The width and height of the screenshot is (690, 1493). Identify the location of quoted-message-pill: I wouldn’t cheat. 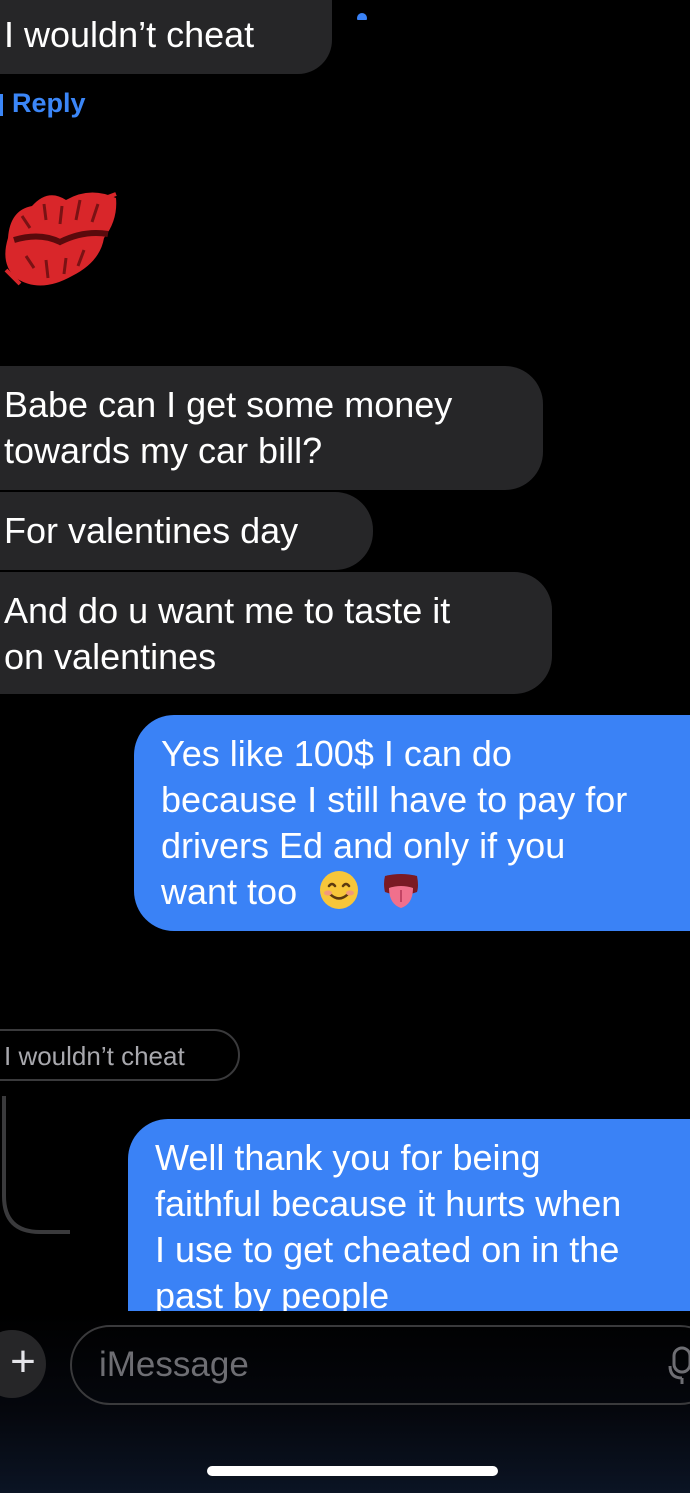
(120, 1055).